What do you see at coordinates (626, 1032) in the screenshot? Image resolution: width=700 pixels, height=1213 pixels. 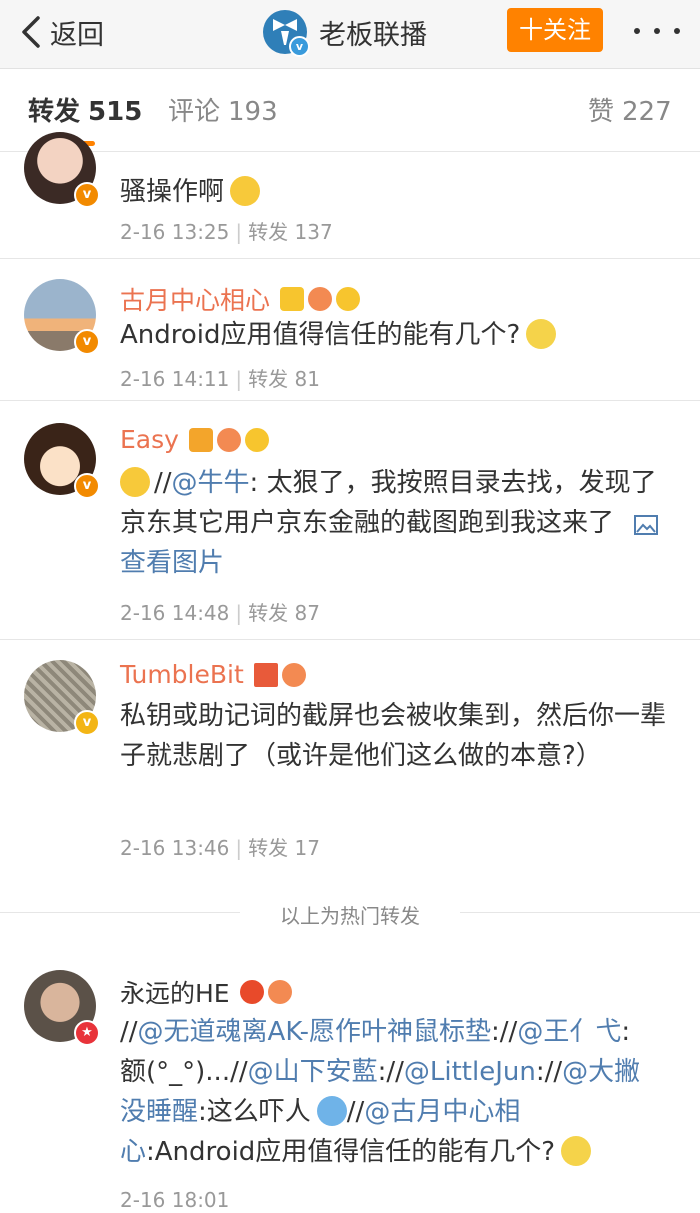 I see `text-part: :` at bounding box center [626, 1032].